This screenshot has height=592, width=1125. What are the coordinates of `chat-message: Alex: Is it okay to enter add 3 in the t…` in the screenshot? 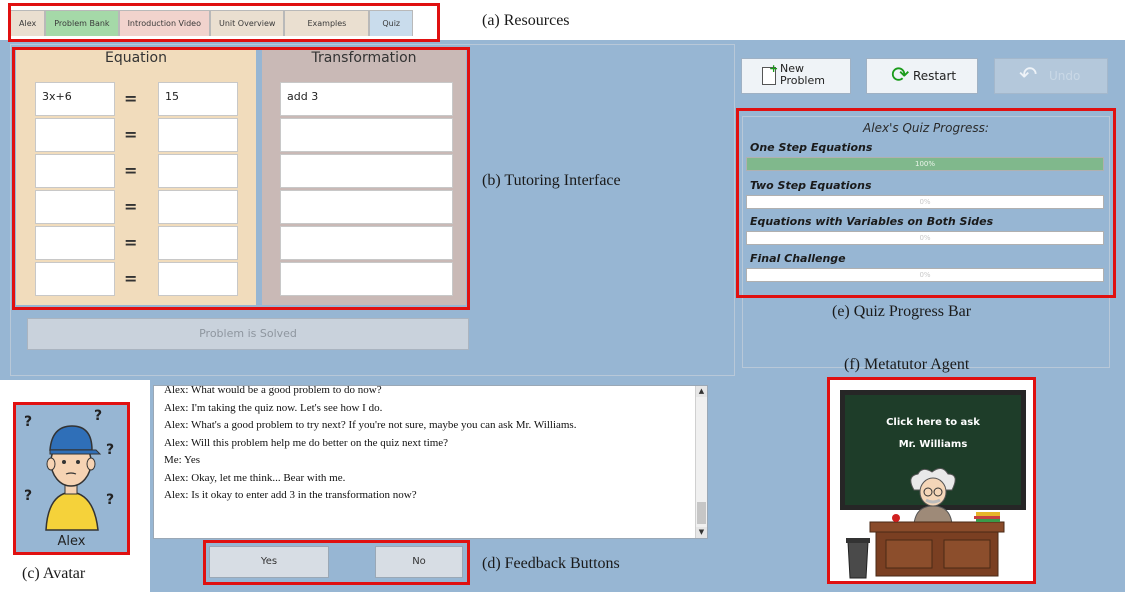 It's located at (290, 495).